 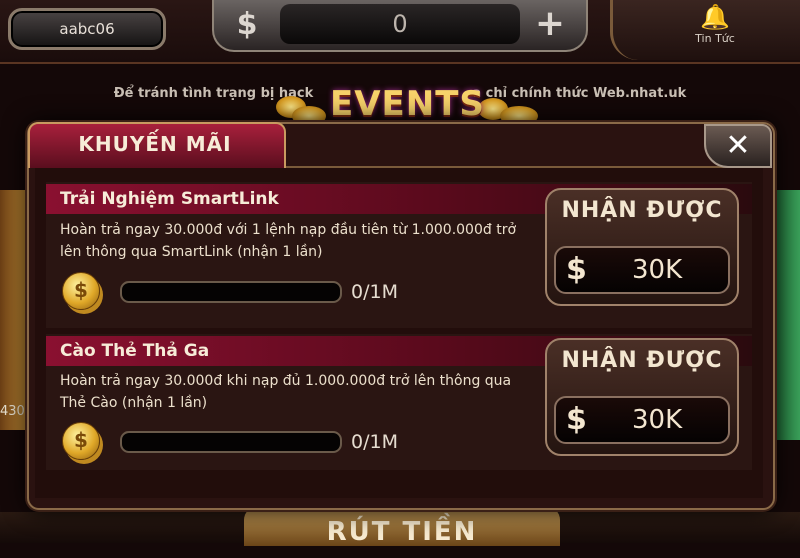 What do you see at coordinates (169, 199) in the screenshot?
I see `promo-title: Trải Nghiệm SmartLink` at bounding box center [169, 199].